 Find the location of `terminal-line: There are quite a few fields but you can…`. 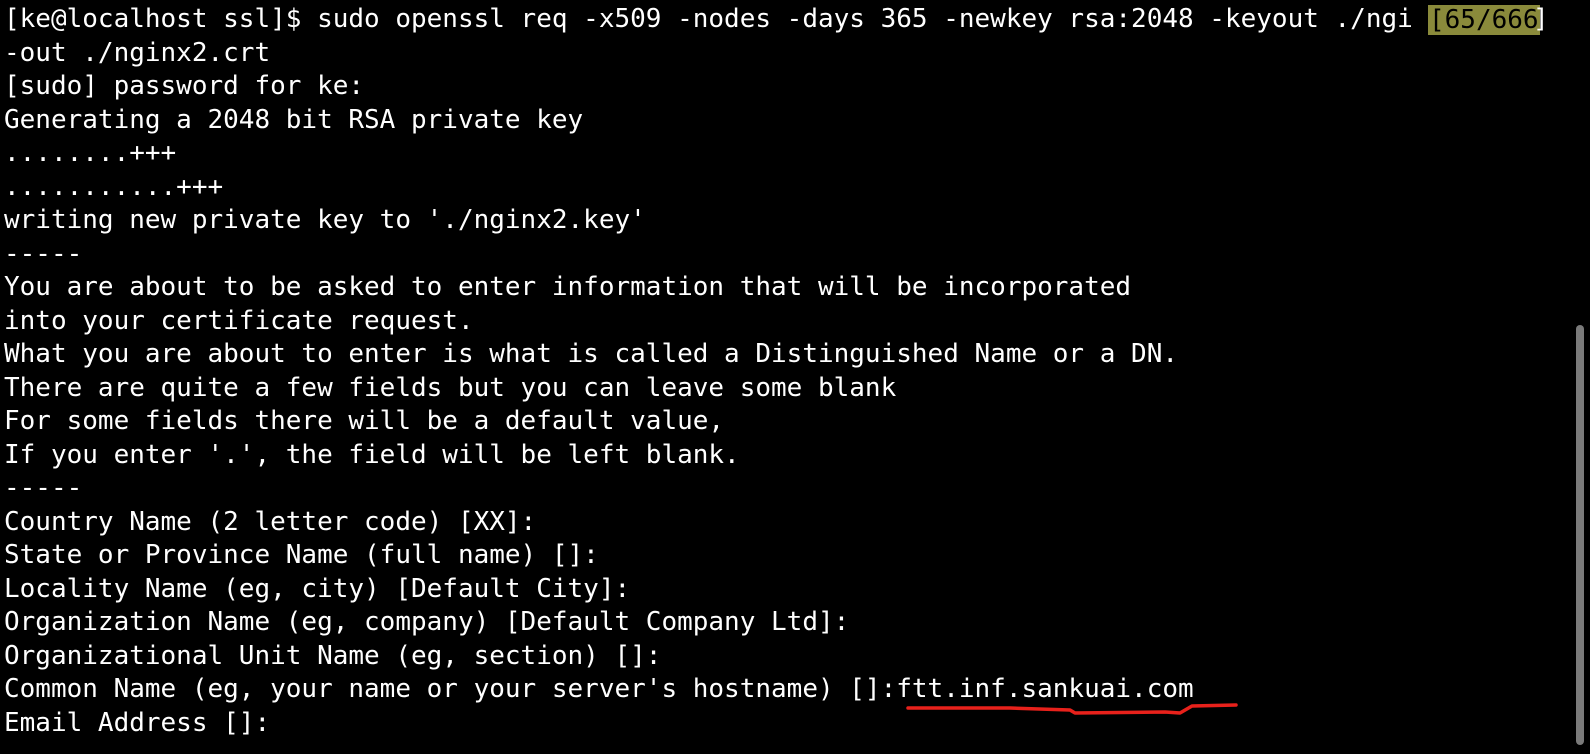

terminal-line: There are quite a few fields but you can… is located at coordinates (450, 387).